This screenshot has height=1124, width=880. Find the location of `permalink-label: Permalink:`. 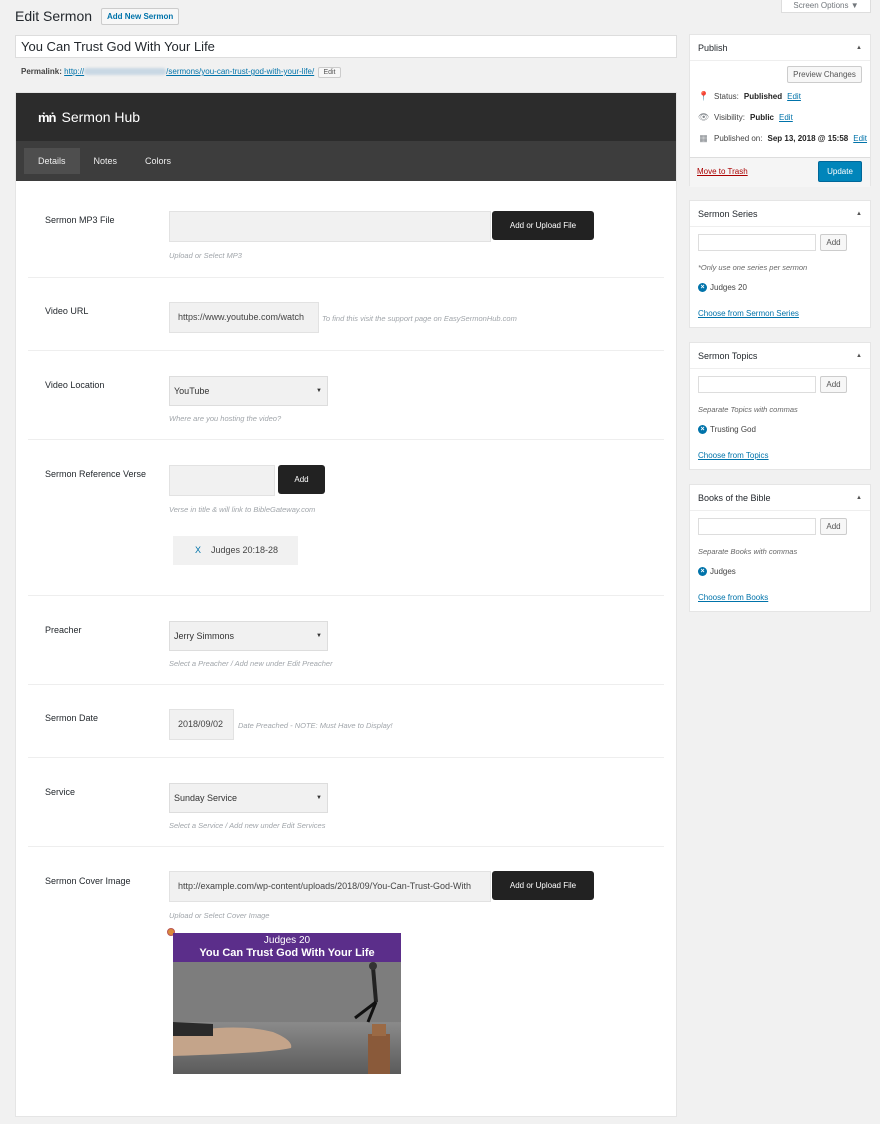

permalink-label: Permalink: is located at coordinates (41, 71).